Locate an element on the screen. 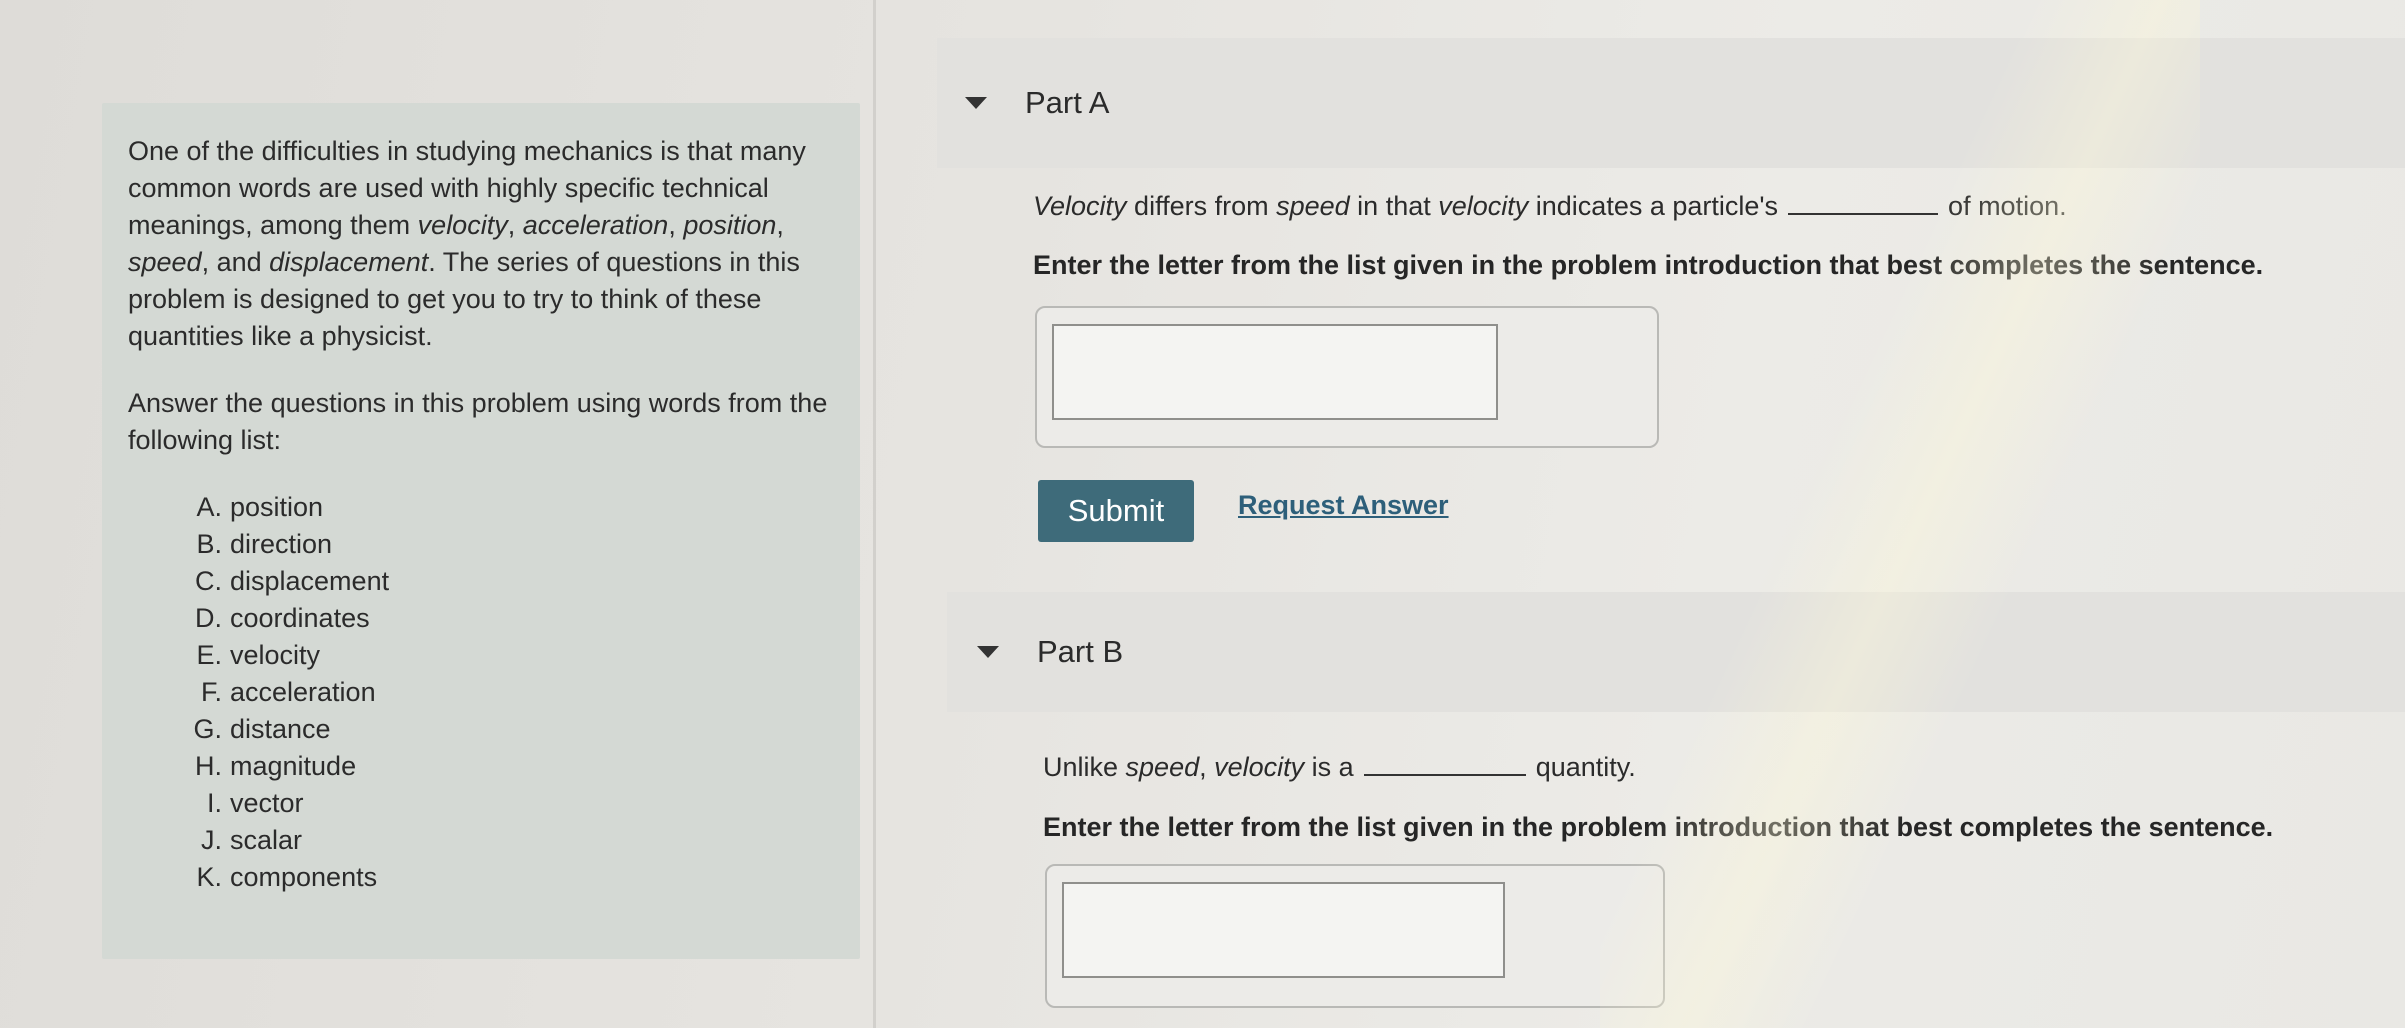 The image size is (2405, 1028). part-b-header: Part B is located at coordinates (1676, 652).